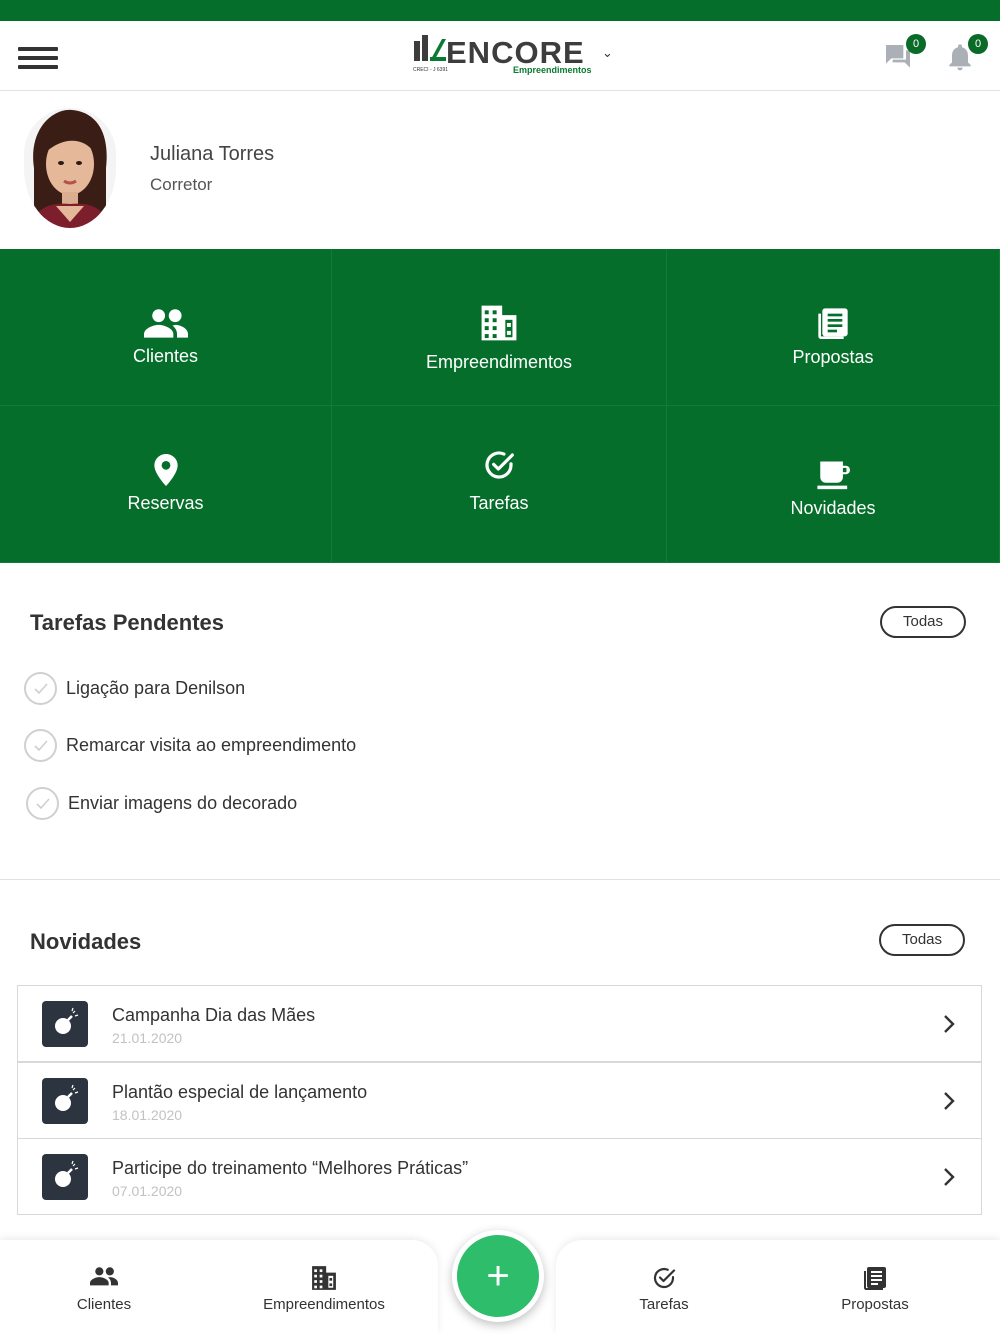 The image size is (1000, 1334). What do you see at coordinates (86, 941) in the screenshot?
I see `news-section-title: Novidades` at bounding box center [86, 941].